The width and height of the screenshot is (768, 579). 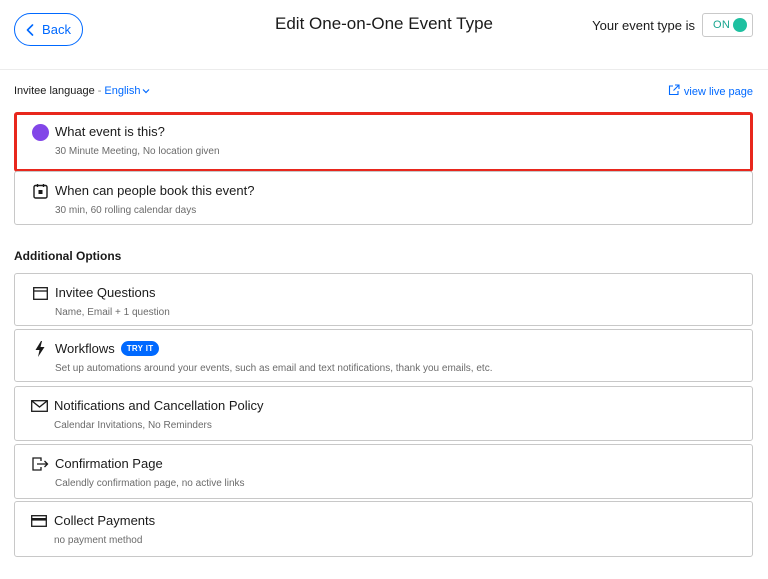 I want to click on event-type-toggle: ON, so click(x=727, y=25).